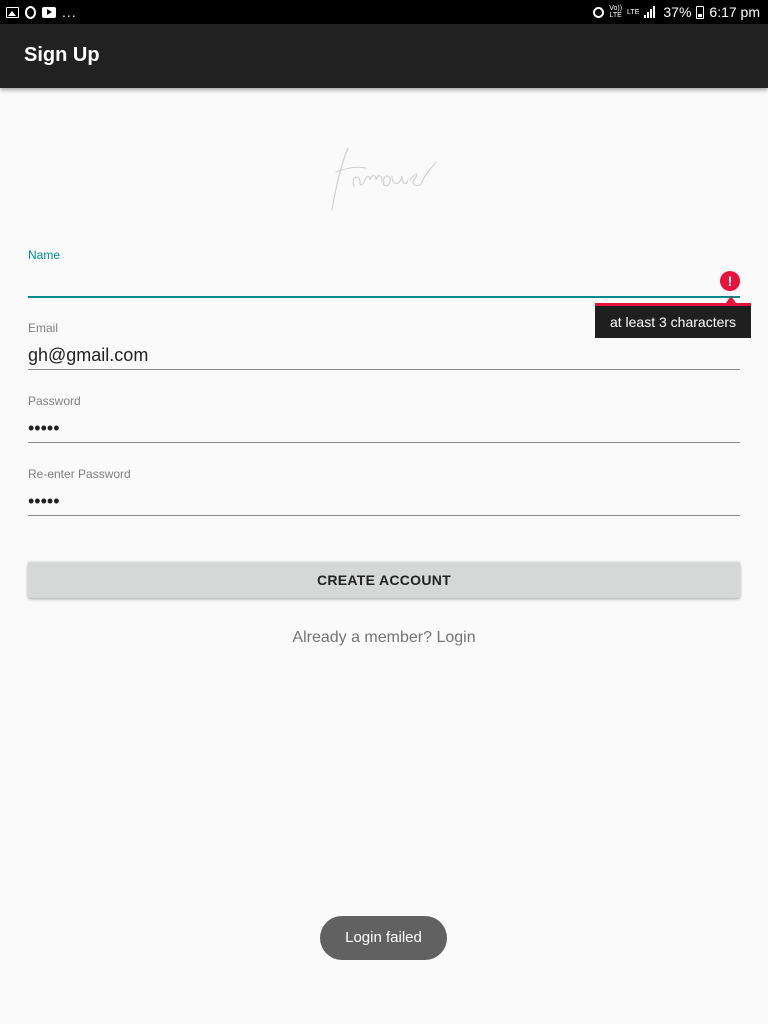 This screenshot has width=768, height=1024. Describe the element at coordinates (384, 580) in the screenshot. I see `create-account-button: CREATE ACCOUNT` at that location.